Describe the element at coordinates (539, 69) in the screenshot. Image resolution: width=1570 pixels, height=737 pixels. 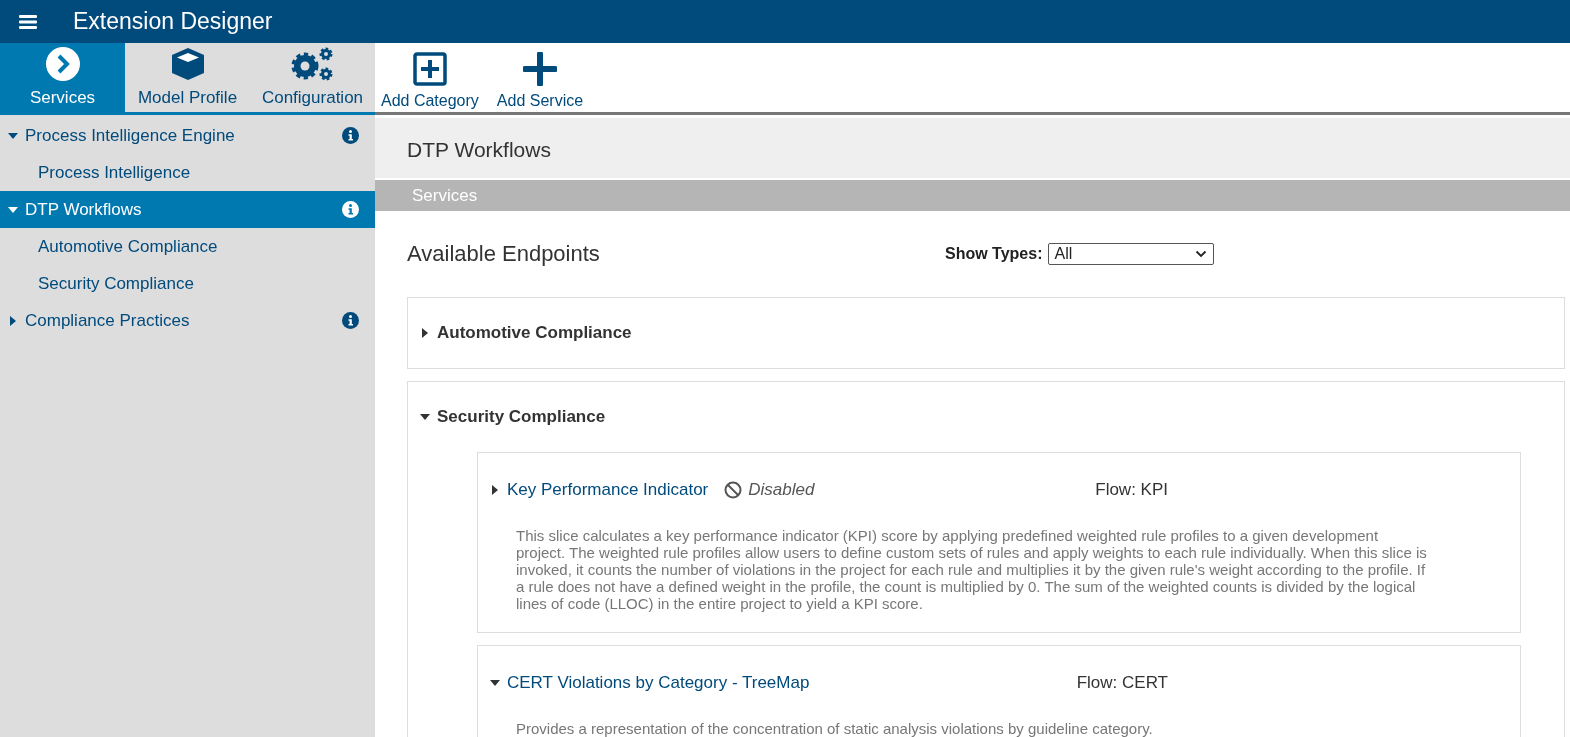
I see `plus-icon` at that location.